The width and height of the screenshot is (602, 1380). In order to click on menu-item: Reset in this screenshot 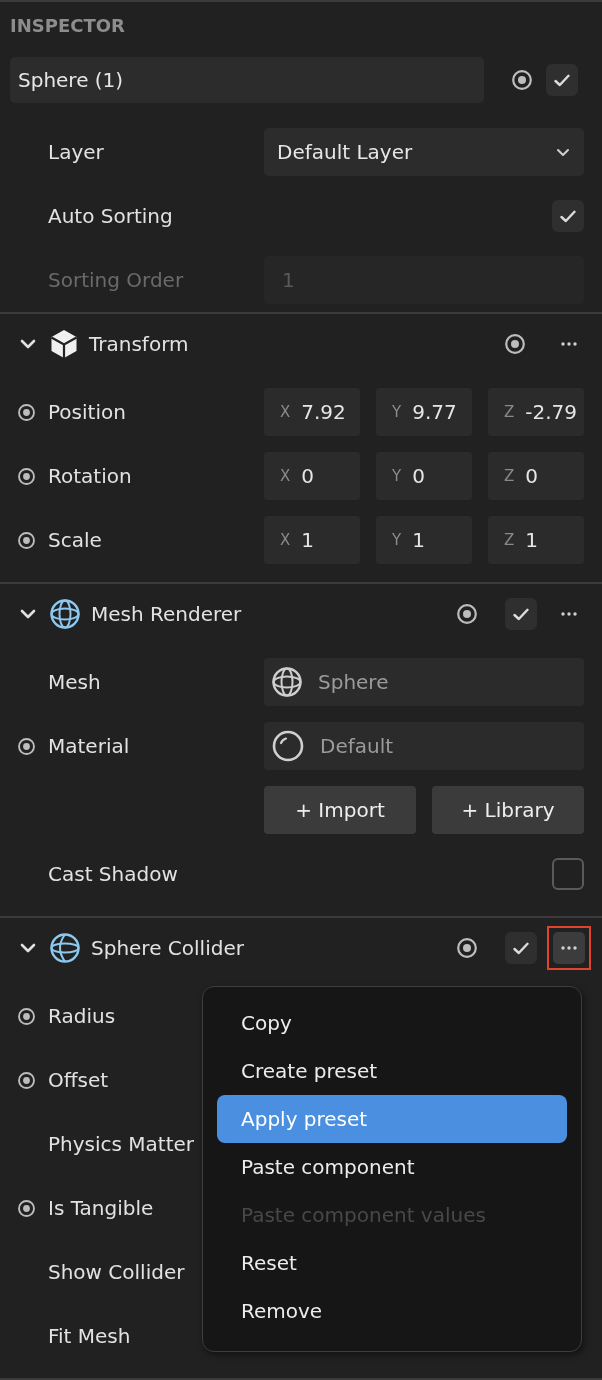, I will do `click(392, 1263)`.